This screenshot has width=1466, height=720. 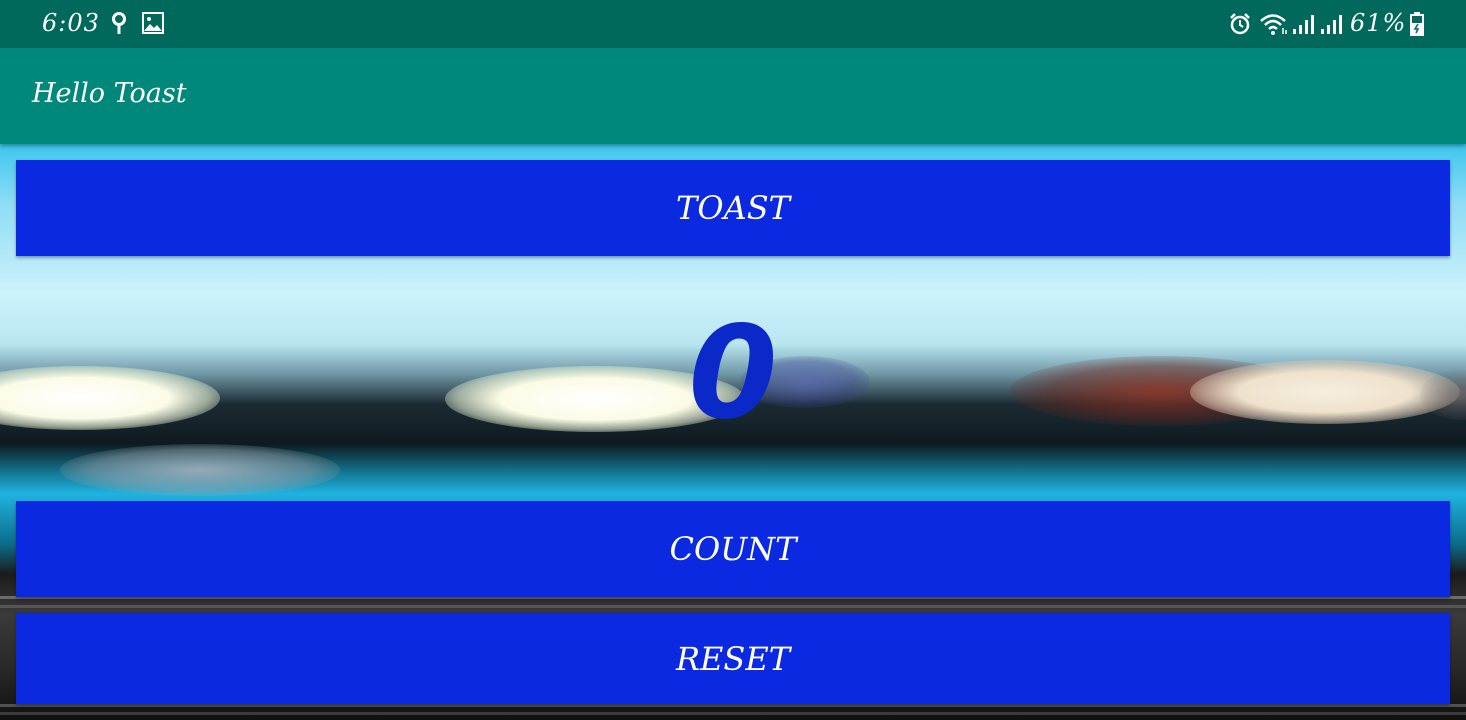 What do you see at coordinates (733, 96) in the screenshot?
I see `app-bar: Hello Toast` at bounding box center [733, 96].